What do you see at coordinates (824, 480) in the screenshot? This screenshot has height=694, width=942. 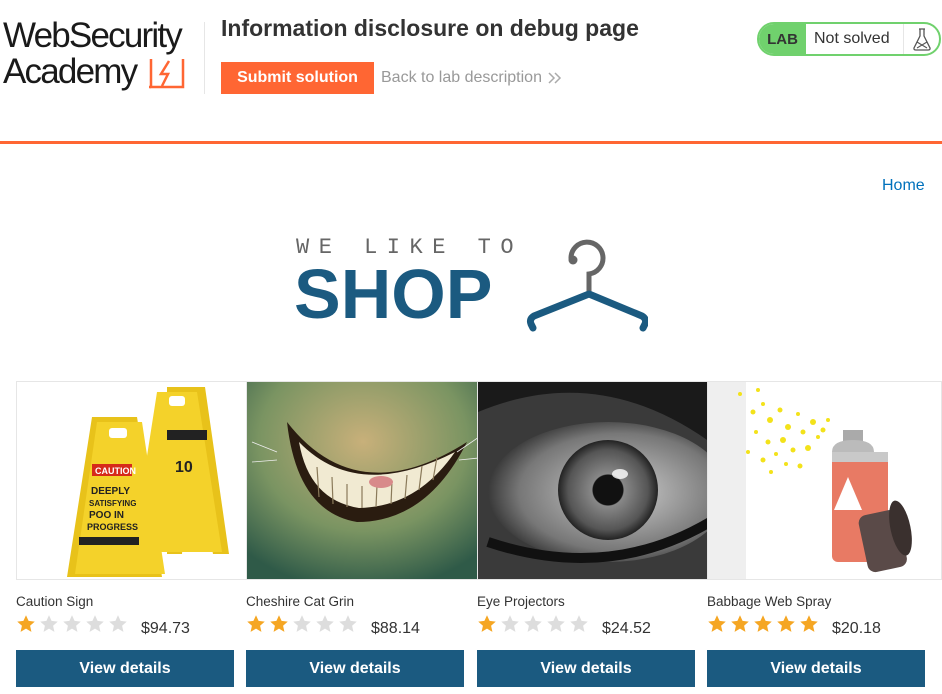 I see `spray-can-image` at bounding box center [824, 480].